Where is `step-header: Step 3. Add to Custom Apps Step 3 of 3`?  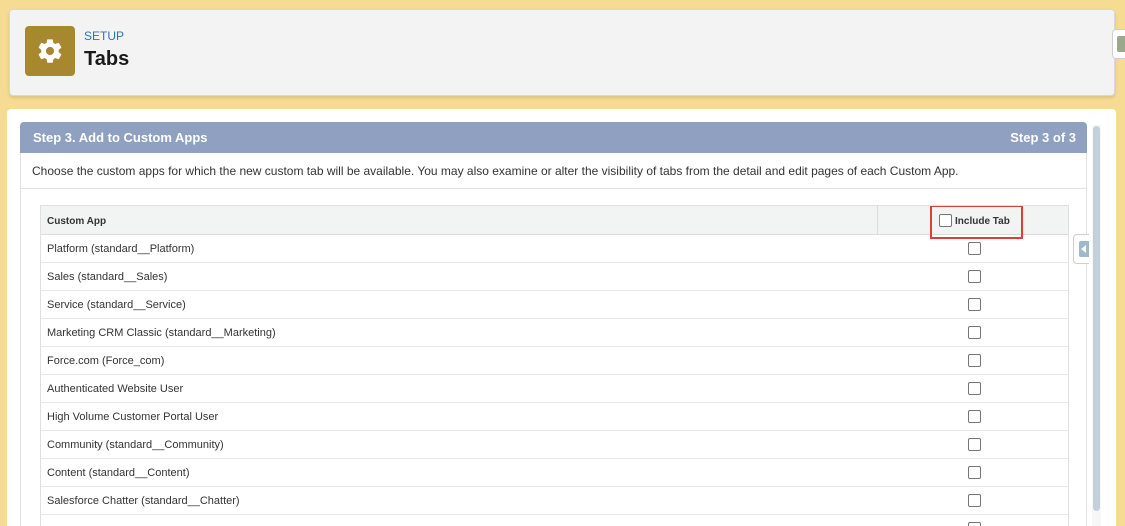
step-header: Step 3. Add to Custom Apps Step 3 of 3 is located at coordinates (553, 137).